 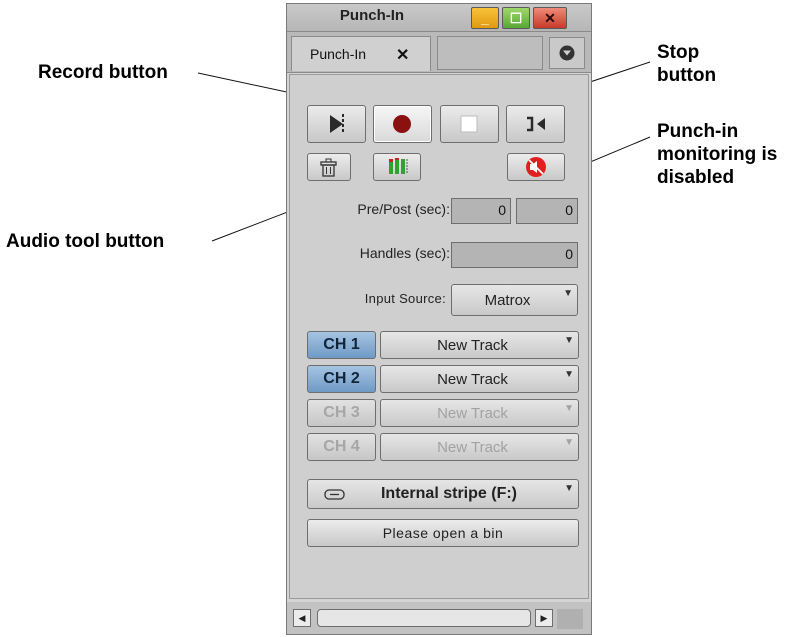 What do you see at coordinates (85, 241) in the screenshot?
I see `audio-tool-callout: Audio tool button` at bounding box center [85, 241].